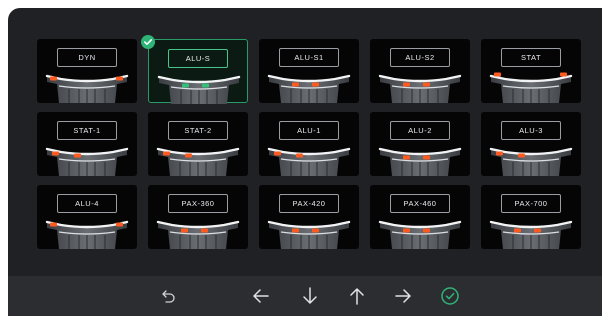 This screenshot has width=602, height=316. What do you see at coordinates (531, 57) in the screenshot?
I see `wheel-type-label: STAT` at bounding box center [531, 57].